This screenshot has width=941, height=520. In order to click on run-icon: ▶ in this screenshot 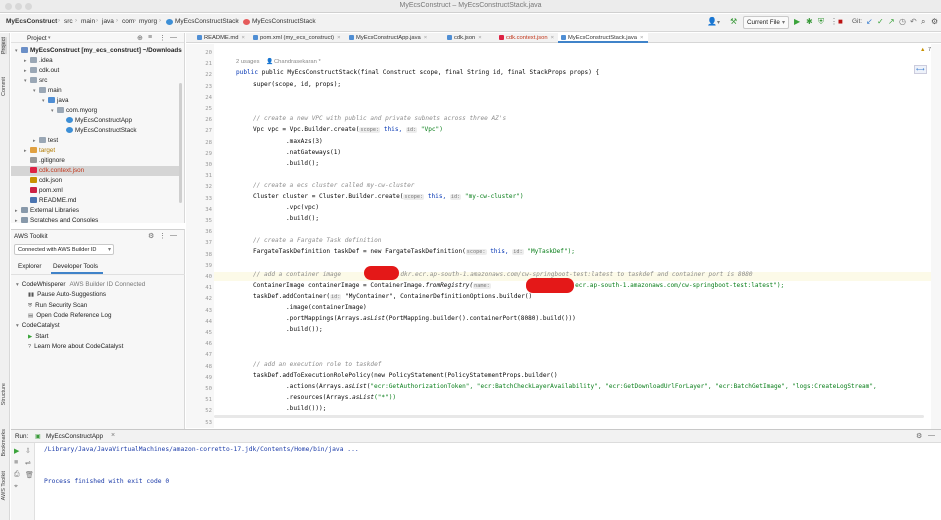, I will do `click(797, 22)`.